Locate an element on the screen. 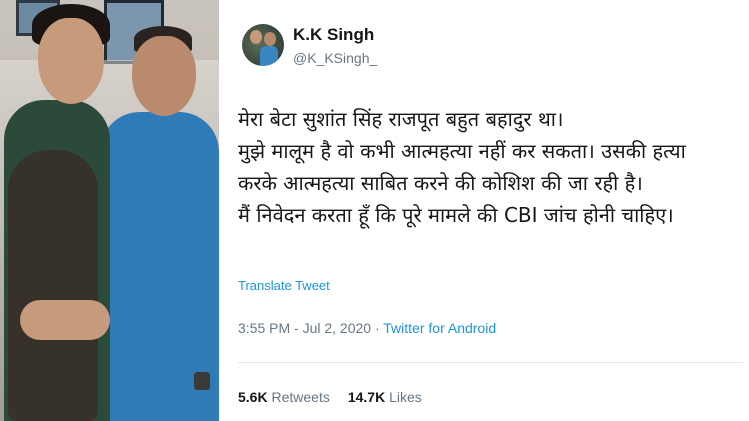  timestamp: 3:55 PM - Jul 2, 2020 is located at coordinates (304, 328).